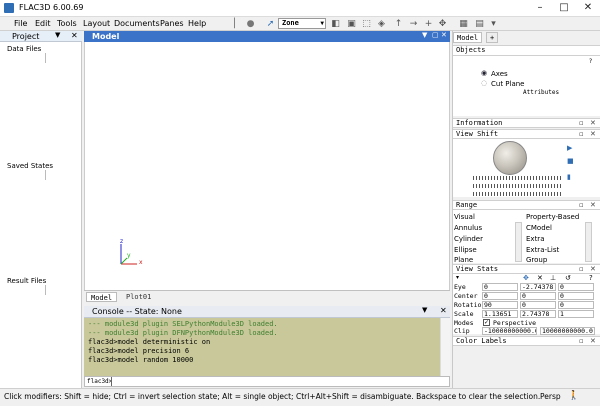 Image resolution: width=600 pixels, height=406 pixels. What do you see at coordinates (351, 24) in the screenshot?
I see `toolbar-tool-icon: ▣` at bounding box center [351, 24].